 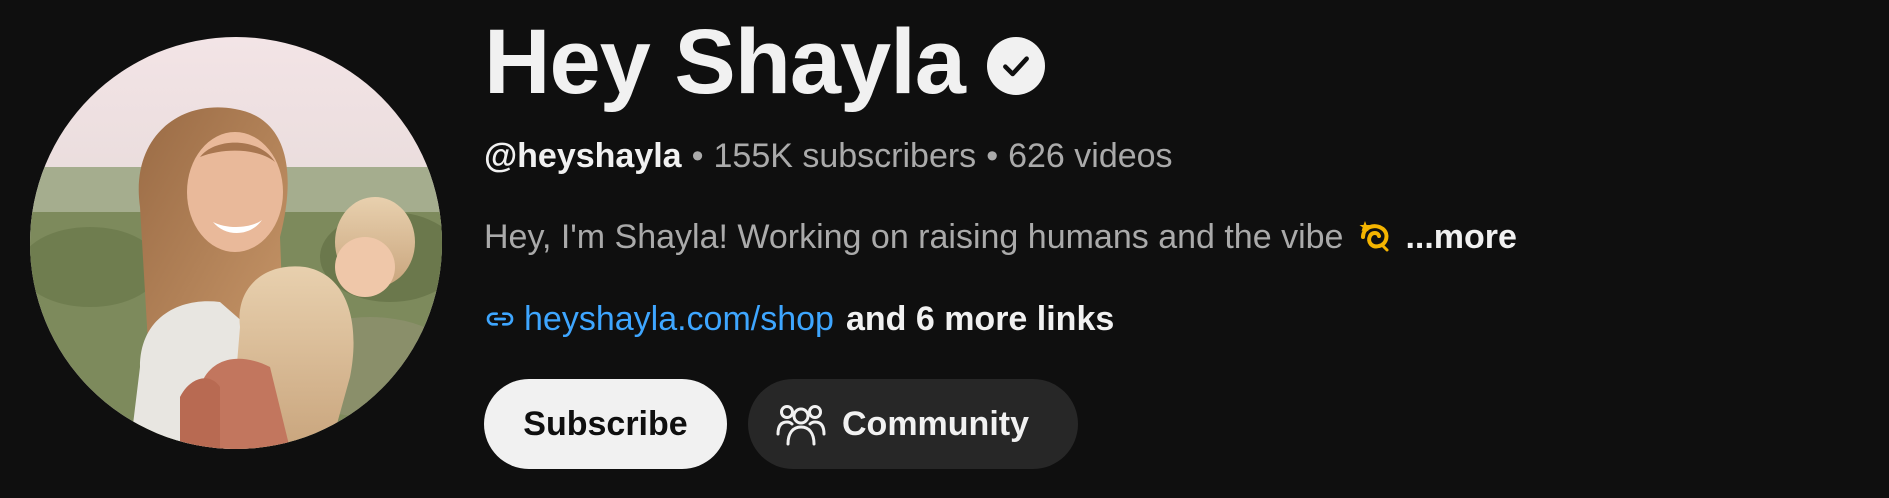 I want to click on channel-links: heyshayla.com/shop and 6 more links, so click(x=799, y=319).